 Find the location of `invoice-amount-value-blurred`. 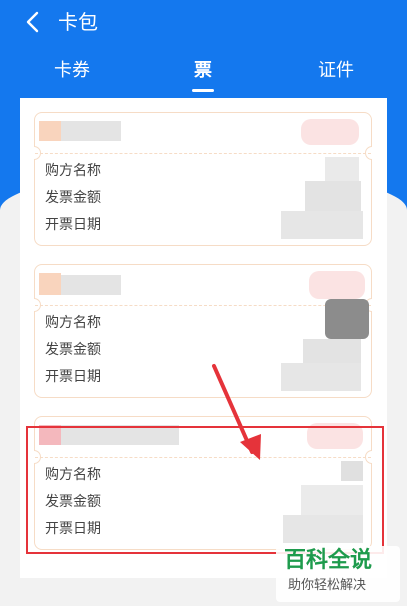

invoice-amount-value-blurred is located at coordinates (333, 196).